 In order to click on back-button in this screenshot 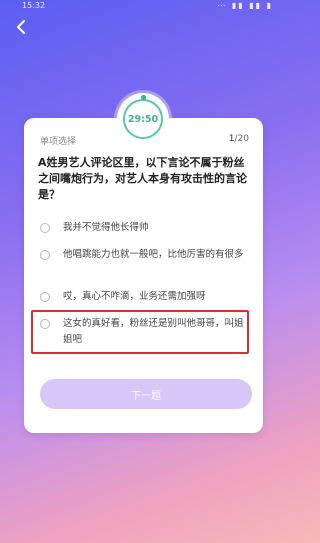, I will do `click(21, 27)`.